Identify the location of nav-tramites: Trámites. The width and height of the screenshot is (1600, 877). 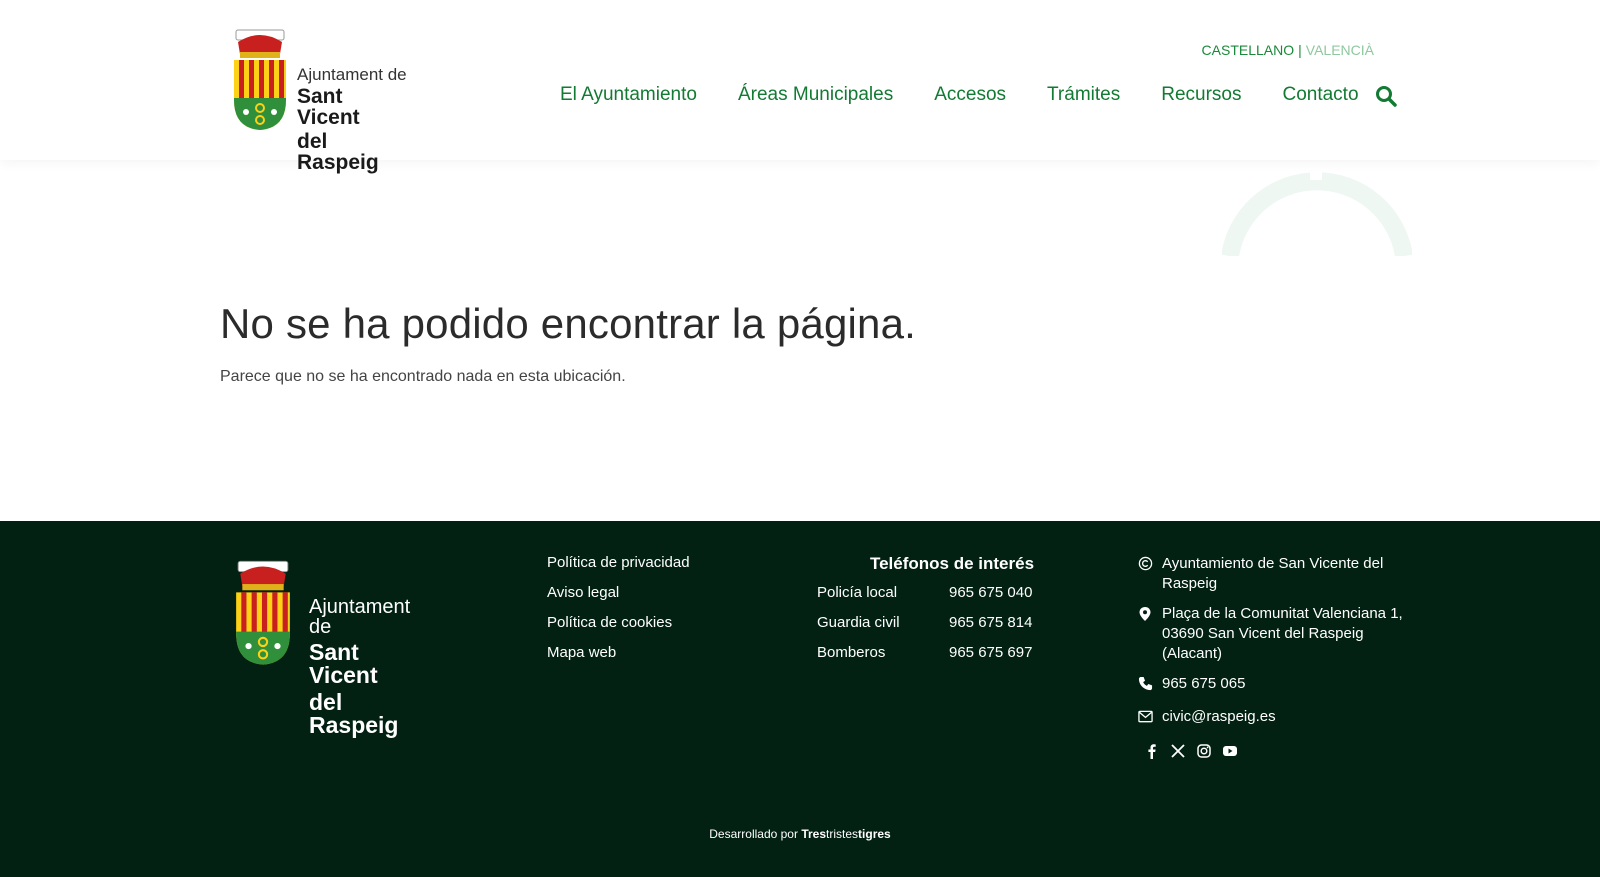
(1083, 95).